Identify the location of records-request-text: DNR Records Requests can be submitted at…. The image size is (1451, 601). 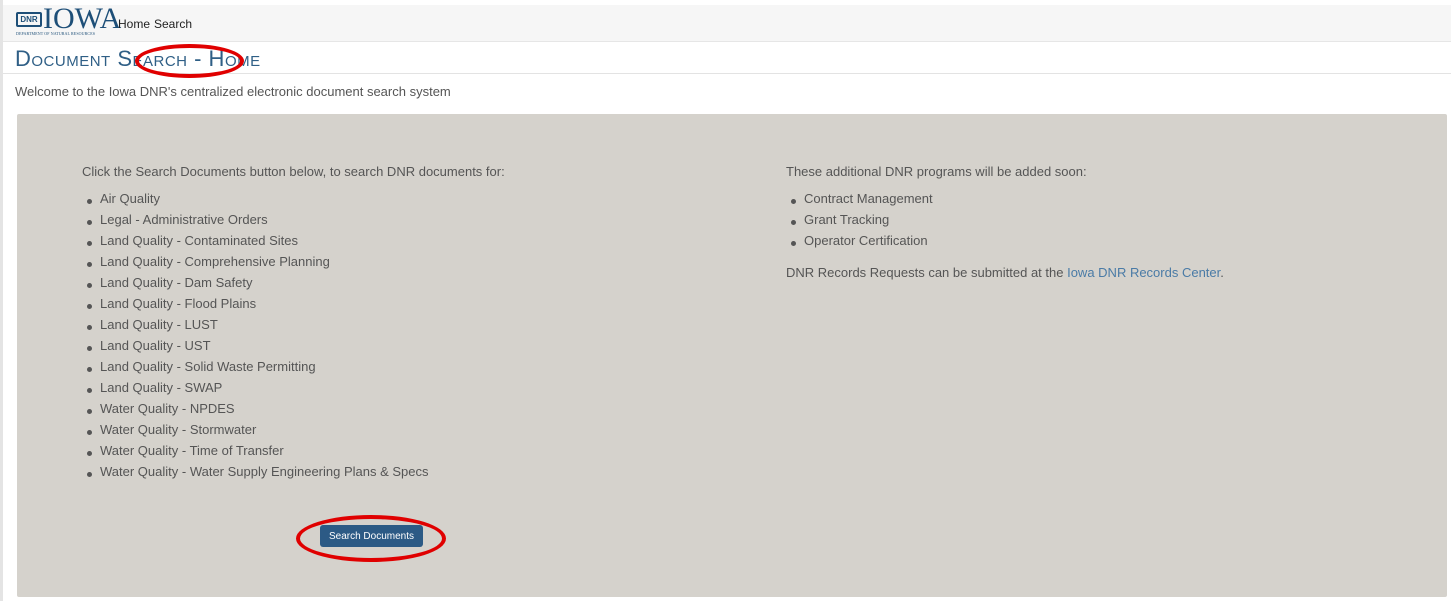
(1106, 272).